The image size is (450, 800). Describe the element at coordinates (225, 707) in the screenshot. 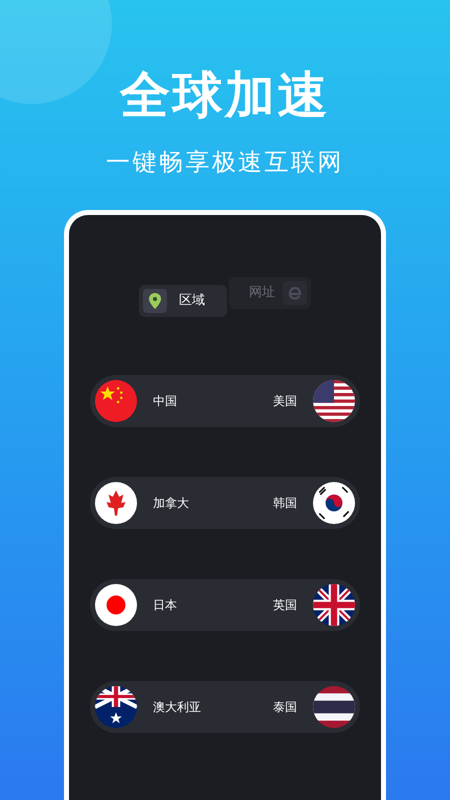

I see `route-card: 澳大利亚 泰国` at that location.